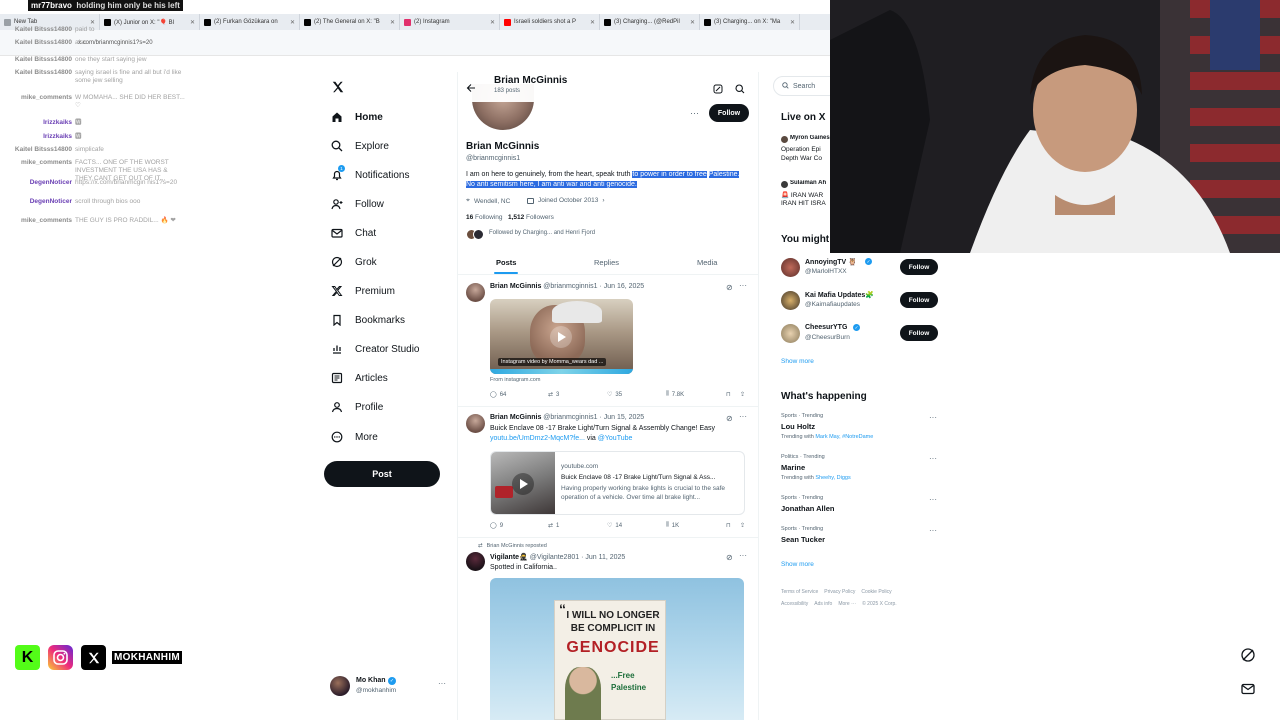 The width and height of the screenshot is (1280, 720). I want to click on browser-tab: (2) Instagram ✕, so click(450, 22).